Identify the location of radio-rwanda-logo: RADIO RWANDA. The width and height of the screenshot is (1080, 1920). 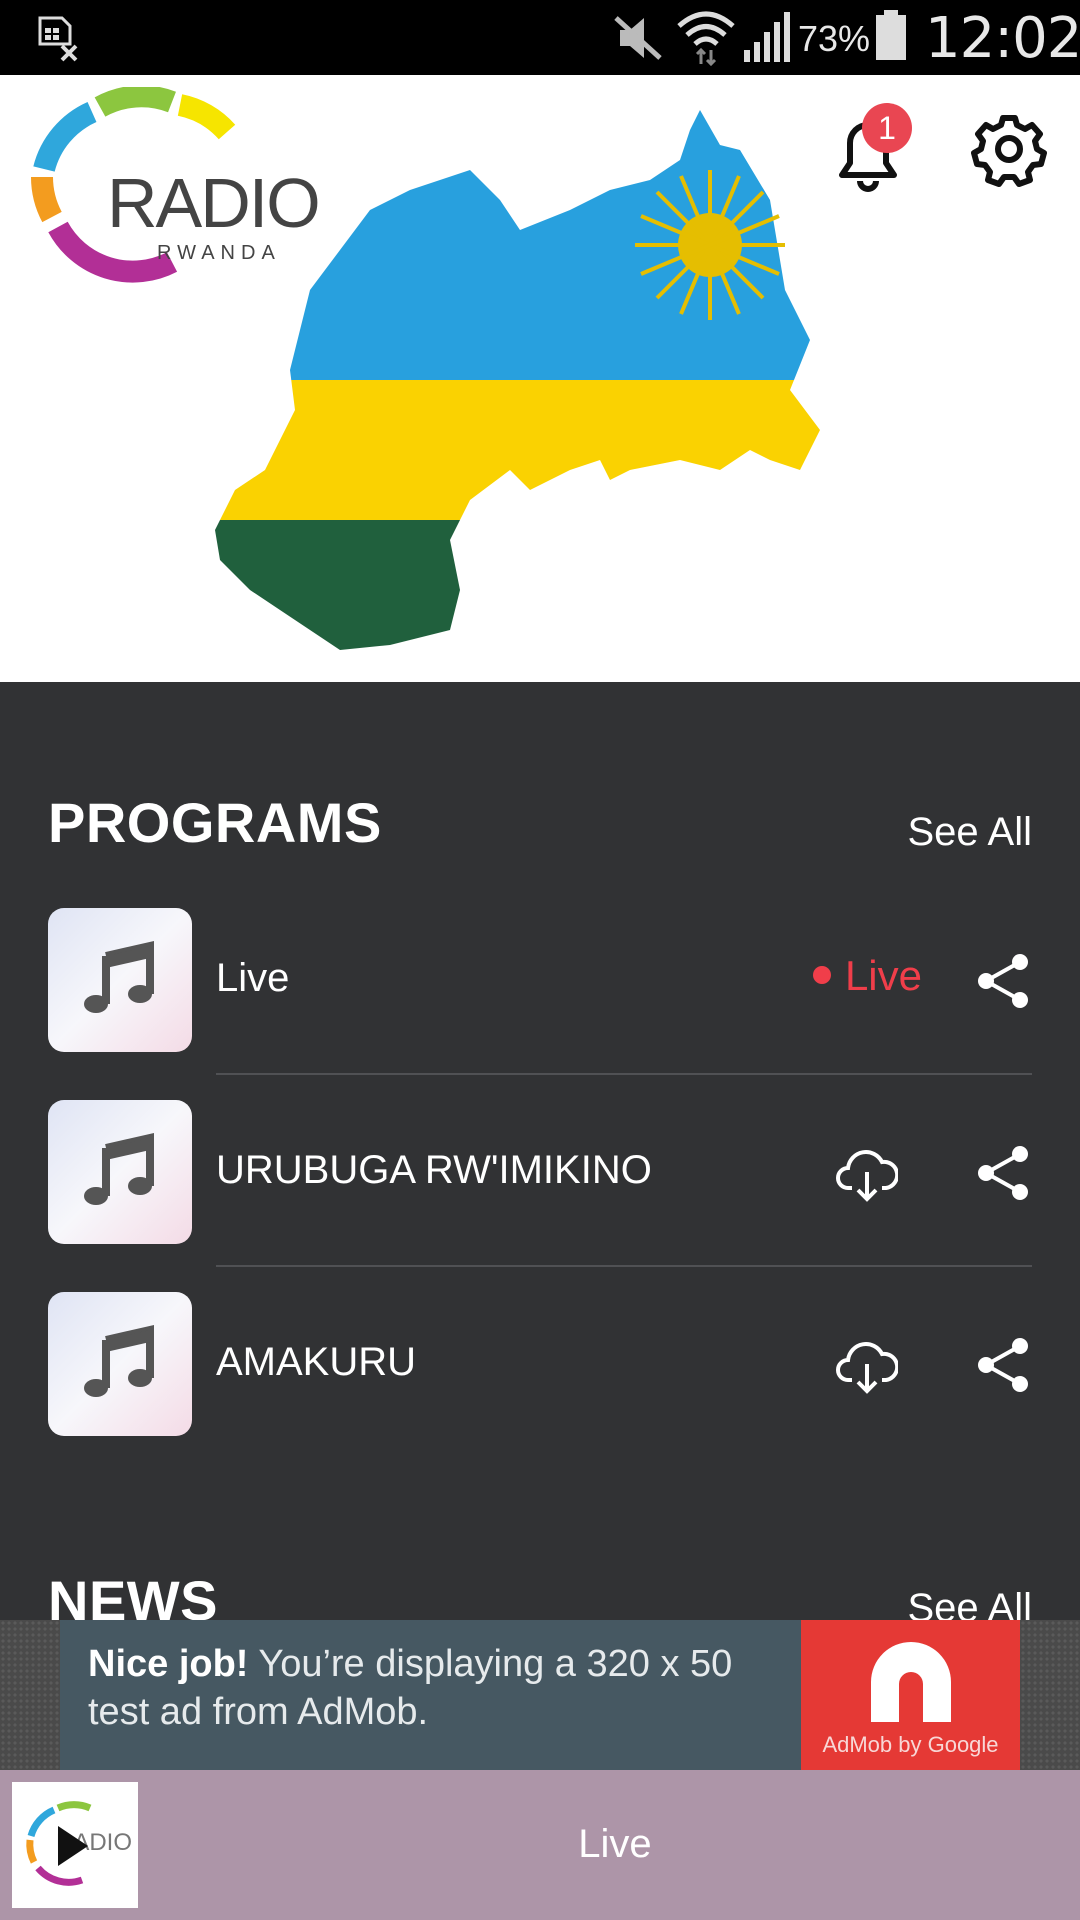
(192, 191).